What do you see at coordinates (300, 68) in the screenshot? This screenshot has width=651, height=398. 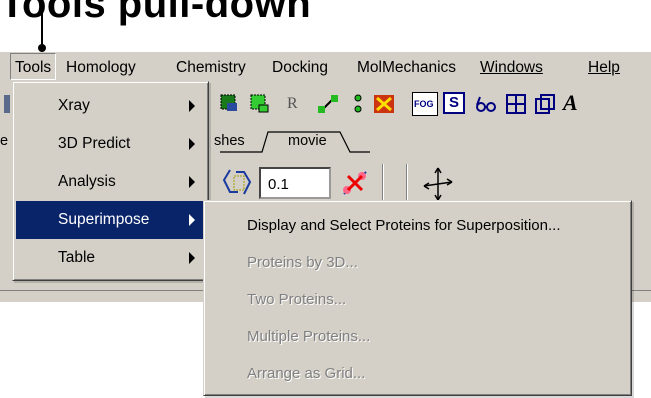 I see `menu-docking: Docking` at bounding box center [300, 68].